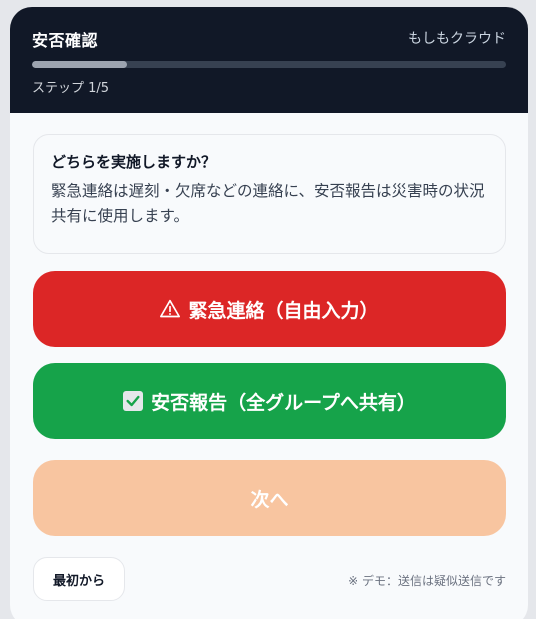 This screenshot has width=536, height=619. What do you see at coordinates (269, 64) in the screenshot?
I see `progress-bar` at bounding box center [269, 64].